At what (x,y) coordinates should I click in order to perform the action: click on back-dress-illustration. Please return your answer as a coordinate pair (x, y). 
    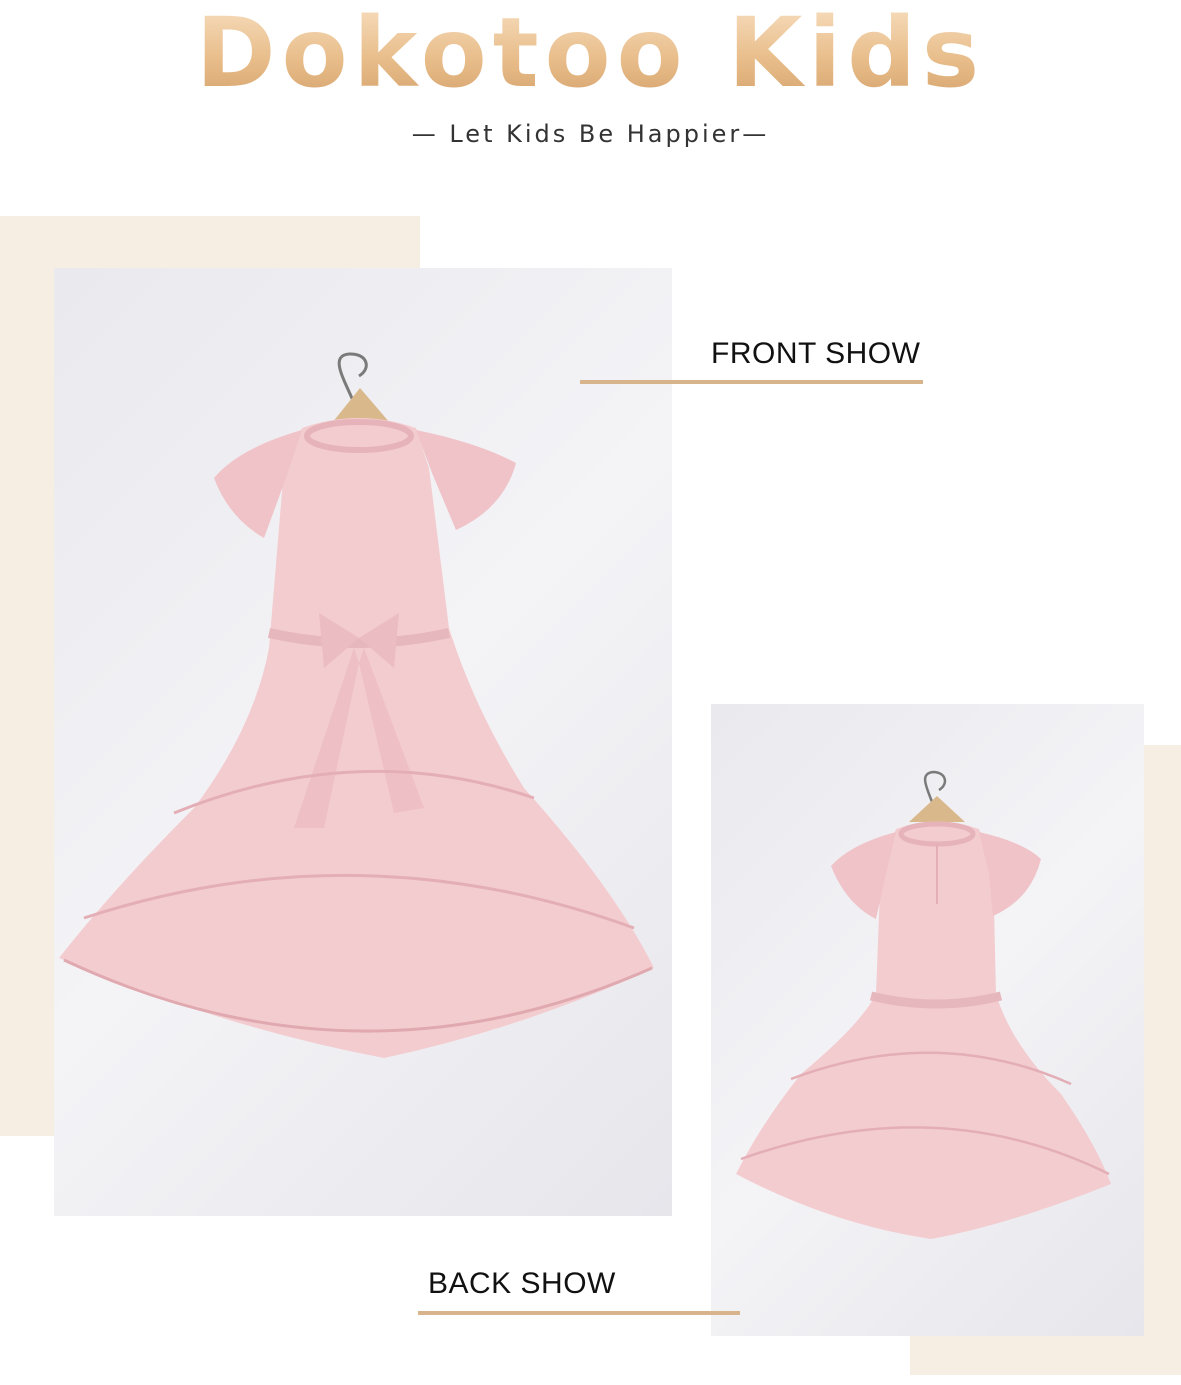
    Looking at the image, I should click on (923, 1004).